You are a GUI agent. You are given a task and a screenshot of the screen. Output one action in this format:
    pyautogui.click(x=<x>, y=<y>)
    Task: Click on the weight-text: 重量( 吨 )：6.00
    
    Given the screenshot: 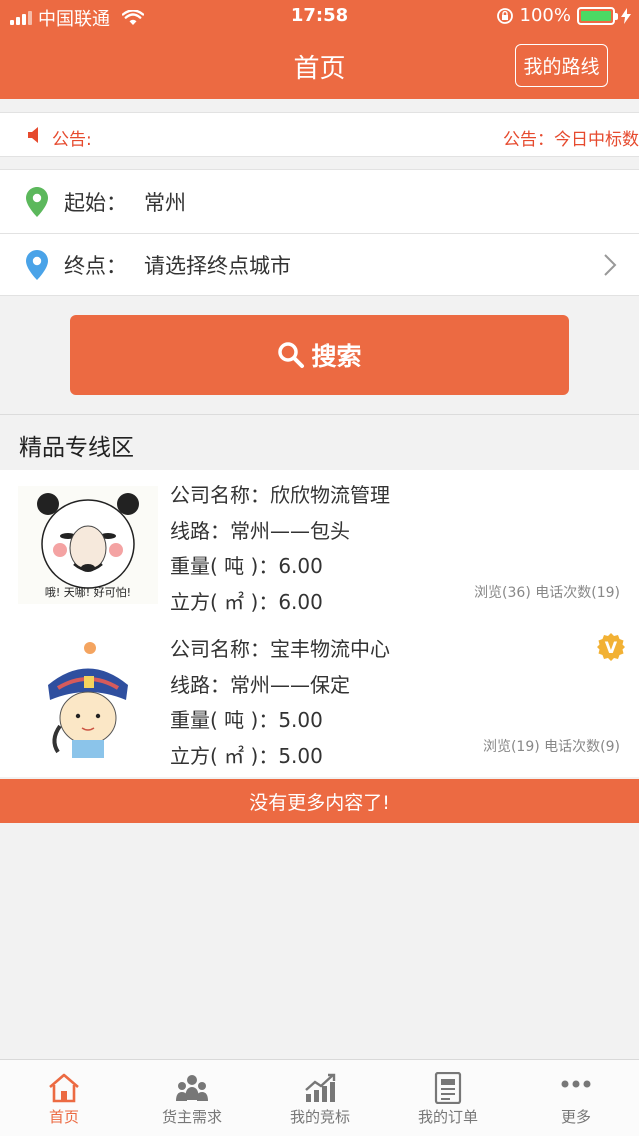 What is the action you would take?
    pyautogui.click(x=246, y=566)
    